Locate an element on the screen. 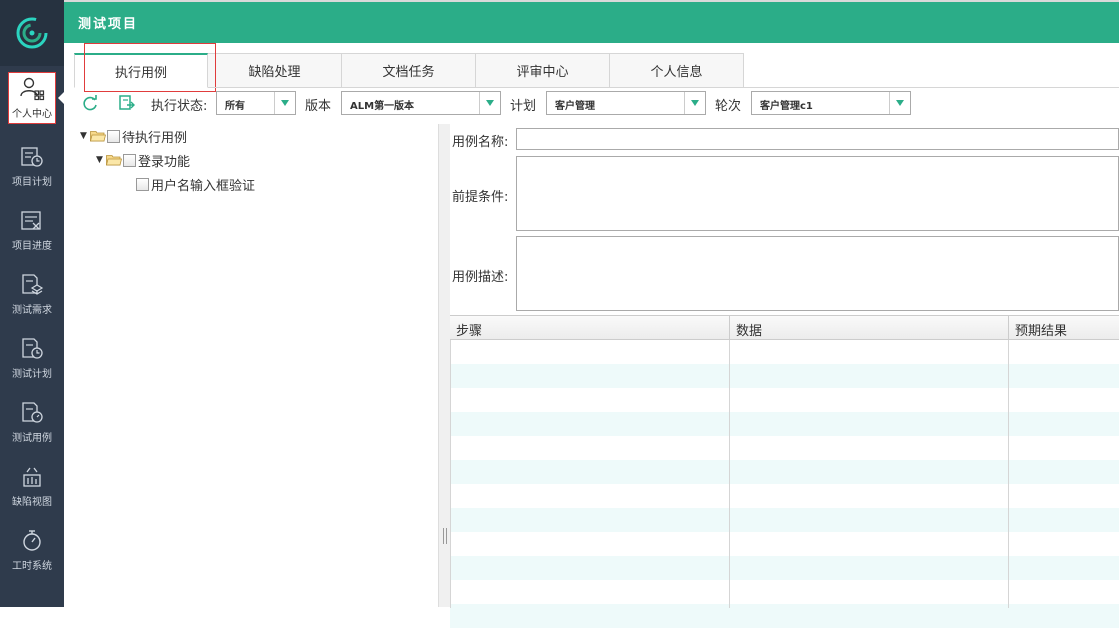 The width and height of the screenshot is (1119, 628). tab-label: 文档任务 is located at coordinates (408, 72).